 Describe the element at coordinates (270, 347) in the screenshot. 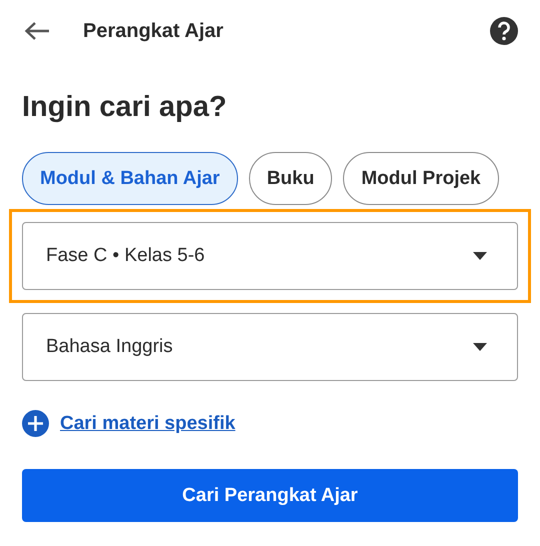

I see `dropdown-field: Bahasa Inggris` at that location.